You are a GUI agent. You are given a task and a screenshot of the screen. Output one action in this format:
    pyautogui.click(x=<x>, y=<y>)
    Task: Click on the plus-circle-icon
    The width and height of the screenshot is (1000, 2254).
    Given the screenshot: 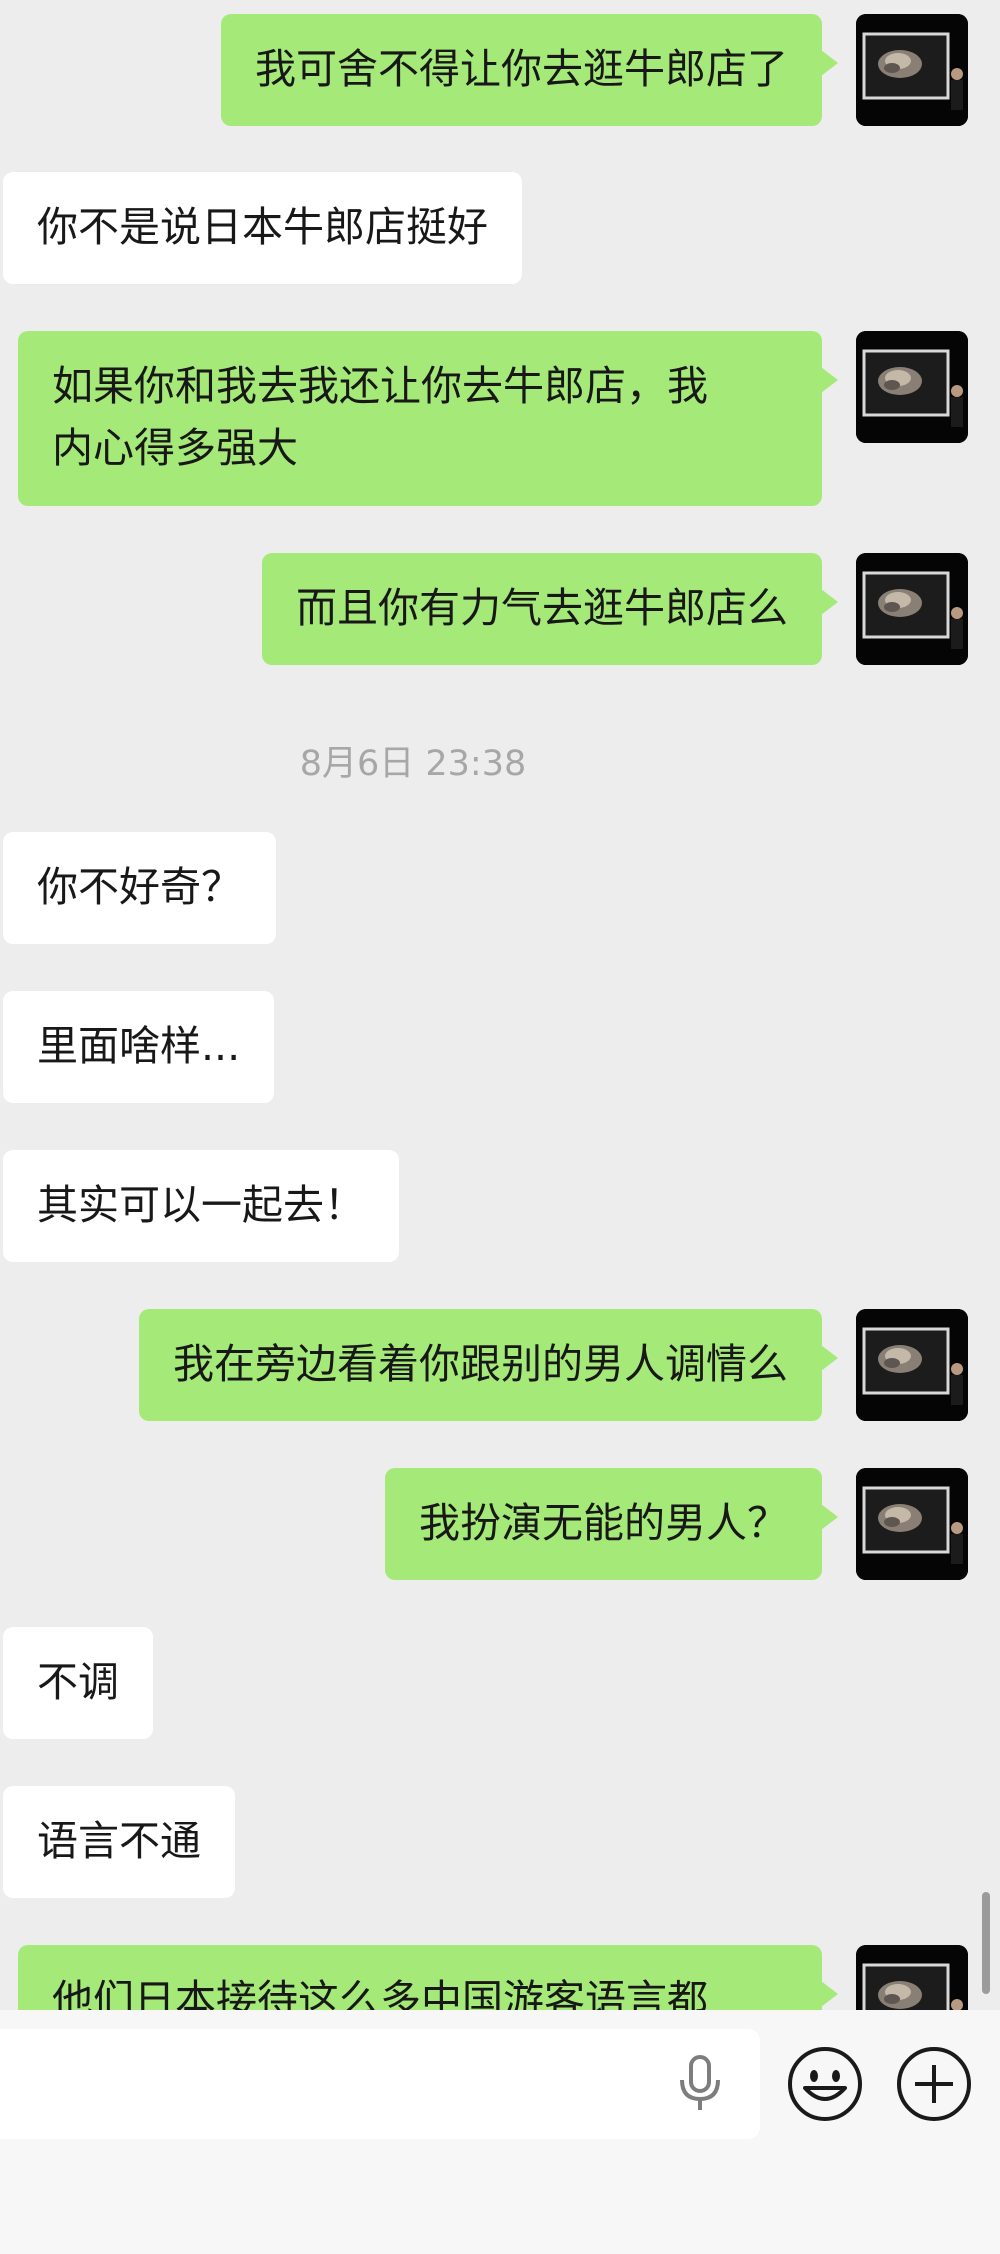 What is the action you would take?
    pyautogui.click(x=934, y=2084)
    